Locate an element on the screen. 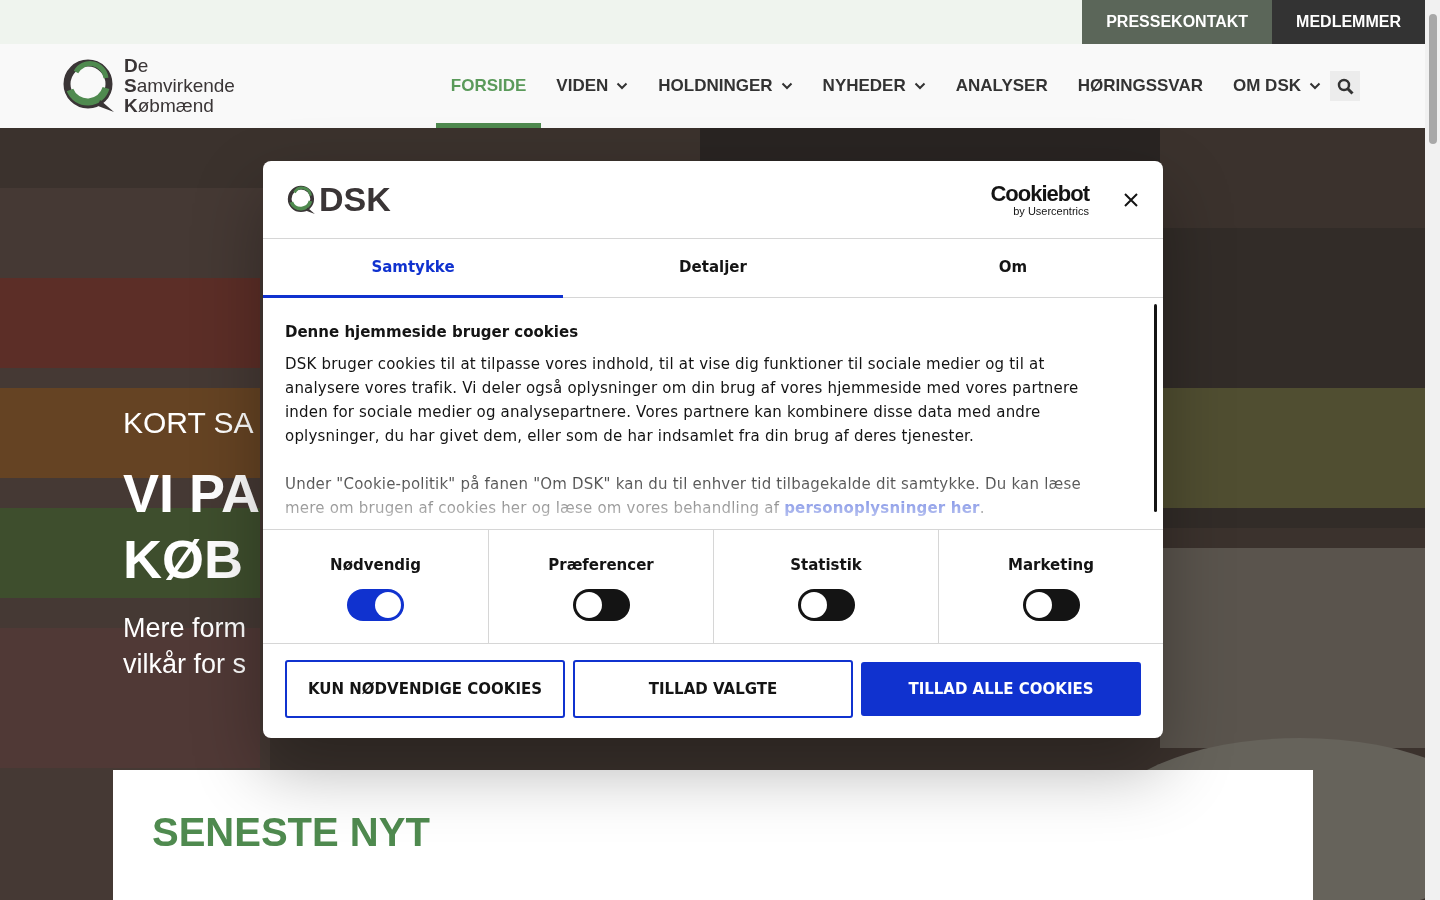 The width and height of the screenshot is (1440, 900). nav-item: VIDEN is located at coordinates (592, 86).